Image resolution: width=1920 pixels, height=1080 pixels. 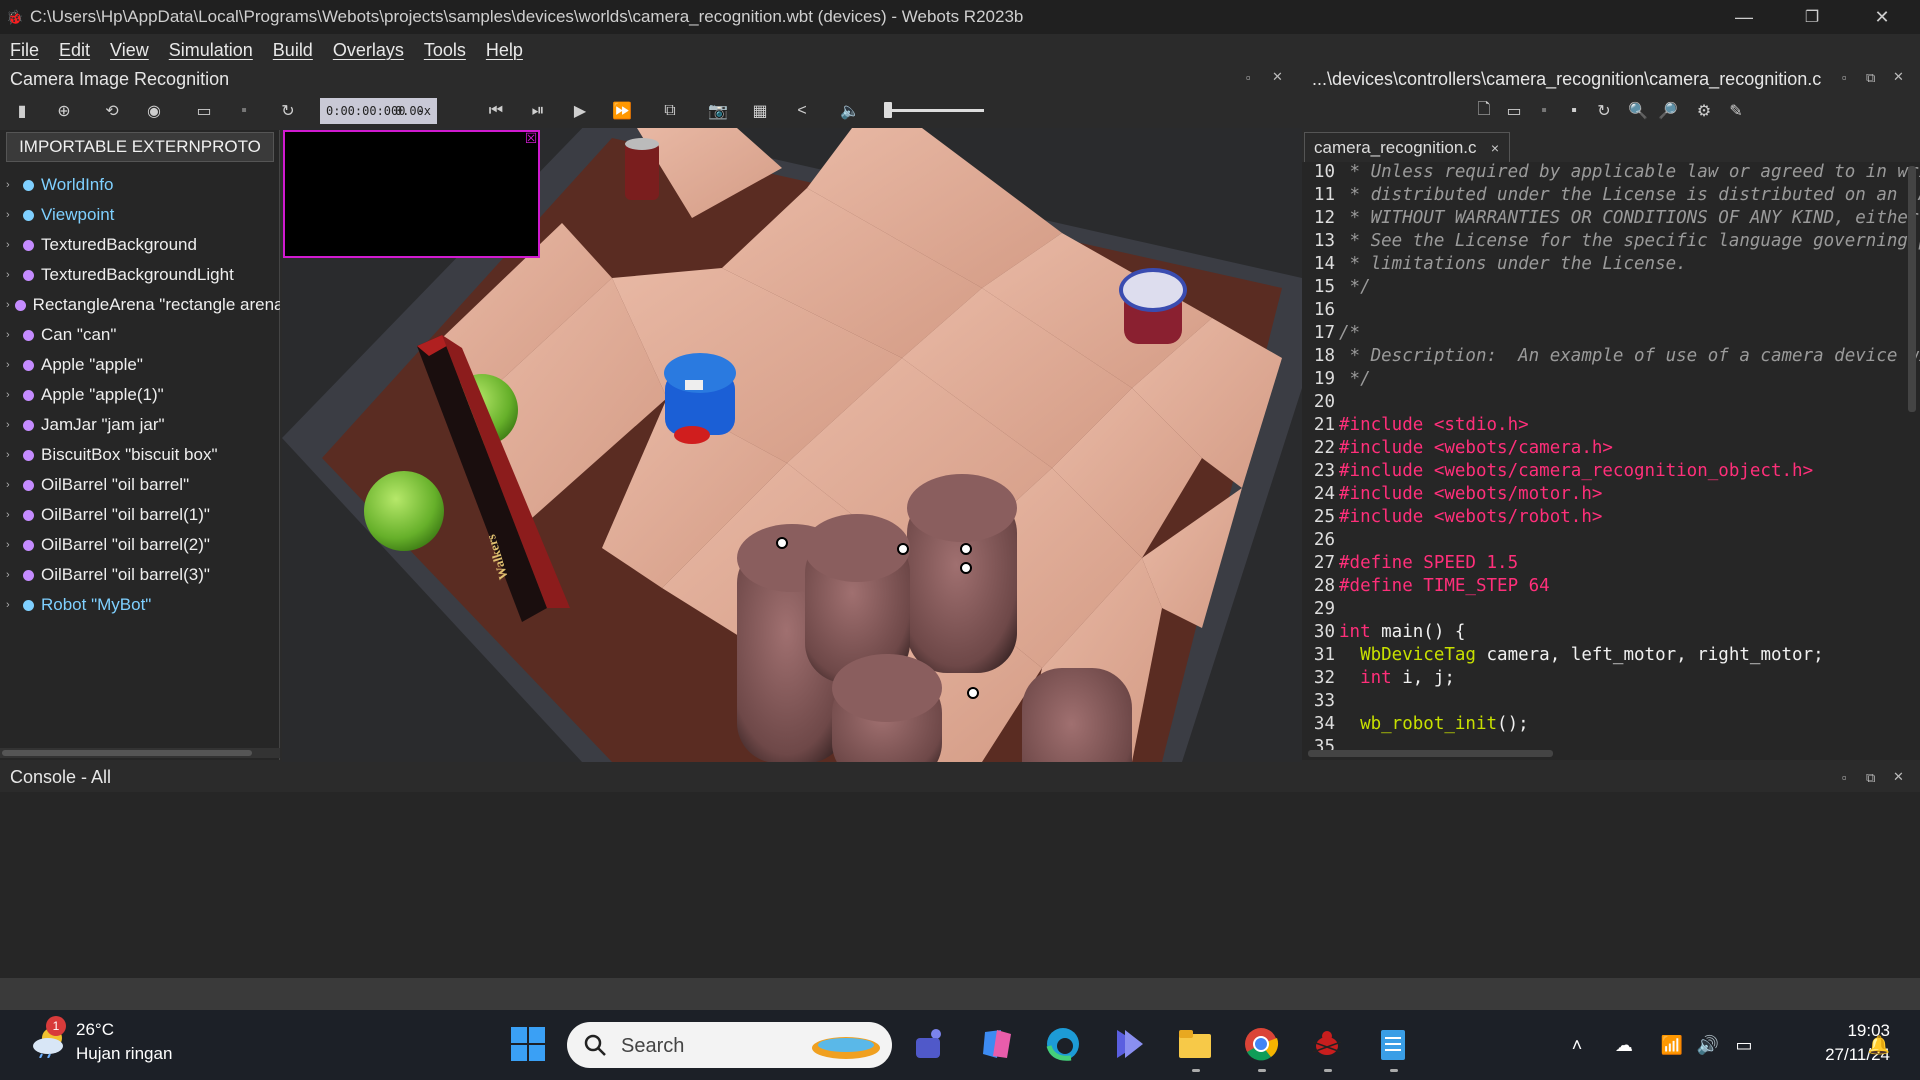 I want to click on scene-tree-node: › RectangleArena "rectangle arena", so click(x=140, y=305).